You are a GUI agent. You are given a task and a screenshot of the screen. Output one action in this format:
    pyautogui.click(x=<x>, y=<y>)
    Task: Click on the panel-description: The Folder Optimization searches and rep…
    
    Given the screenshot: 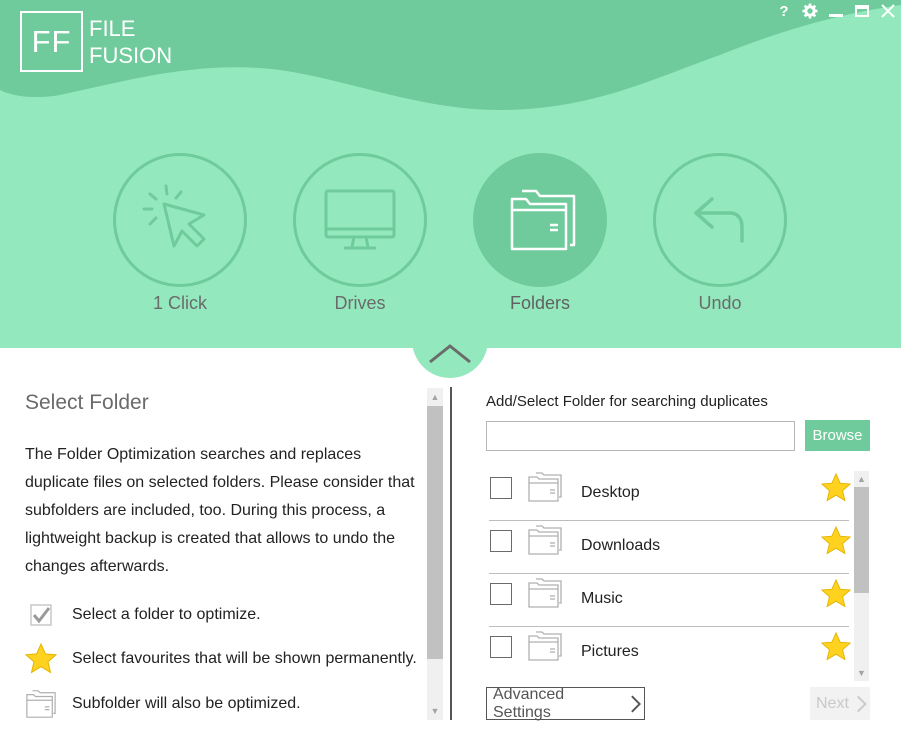 What is the action you would take?
    pyautogui.click(x=220, y=510)
    